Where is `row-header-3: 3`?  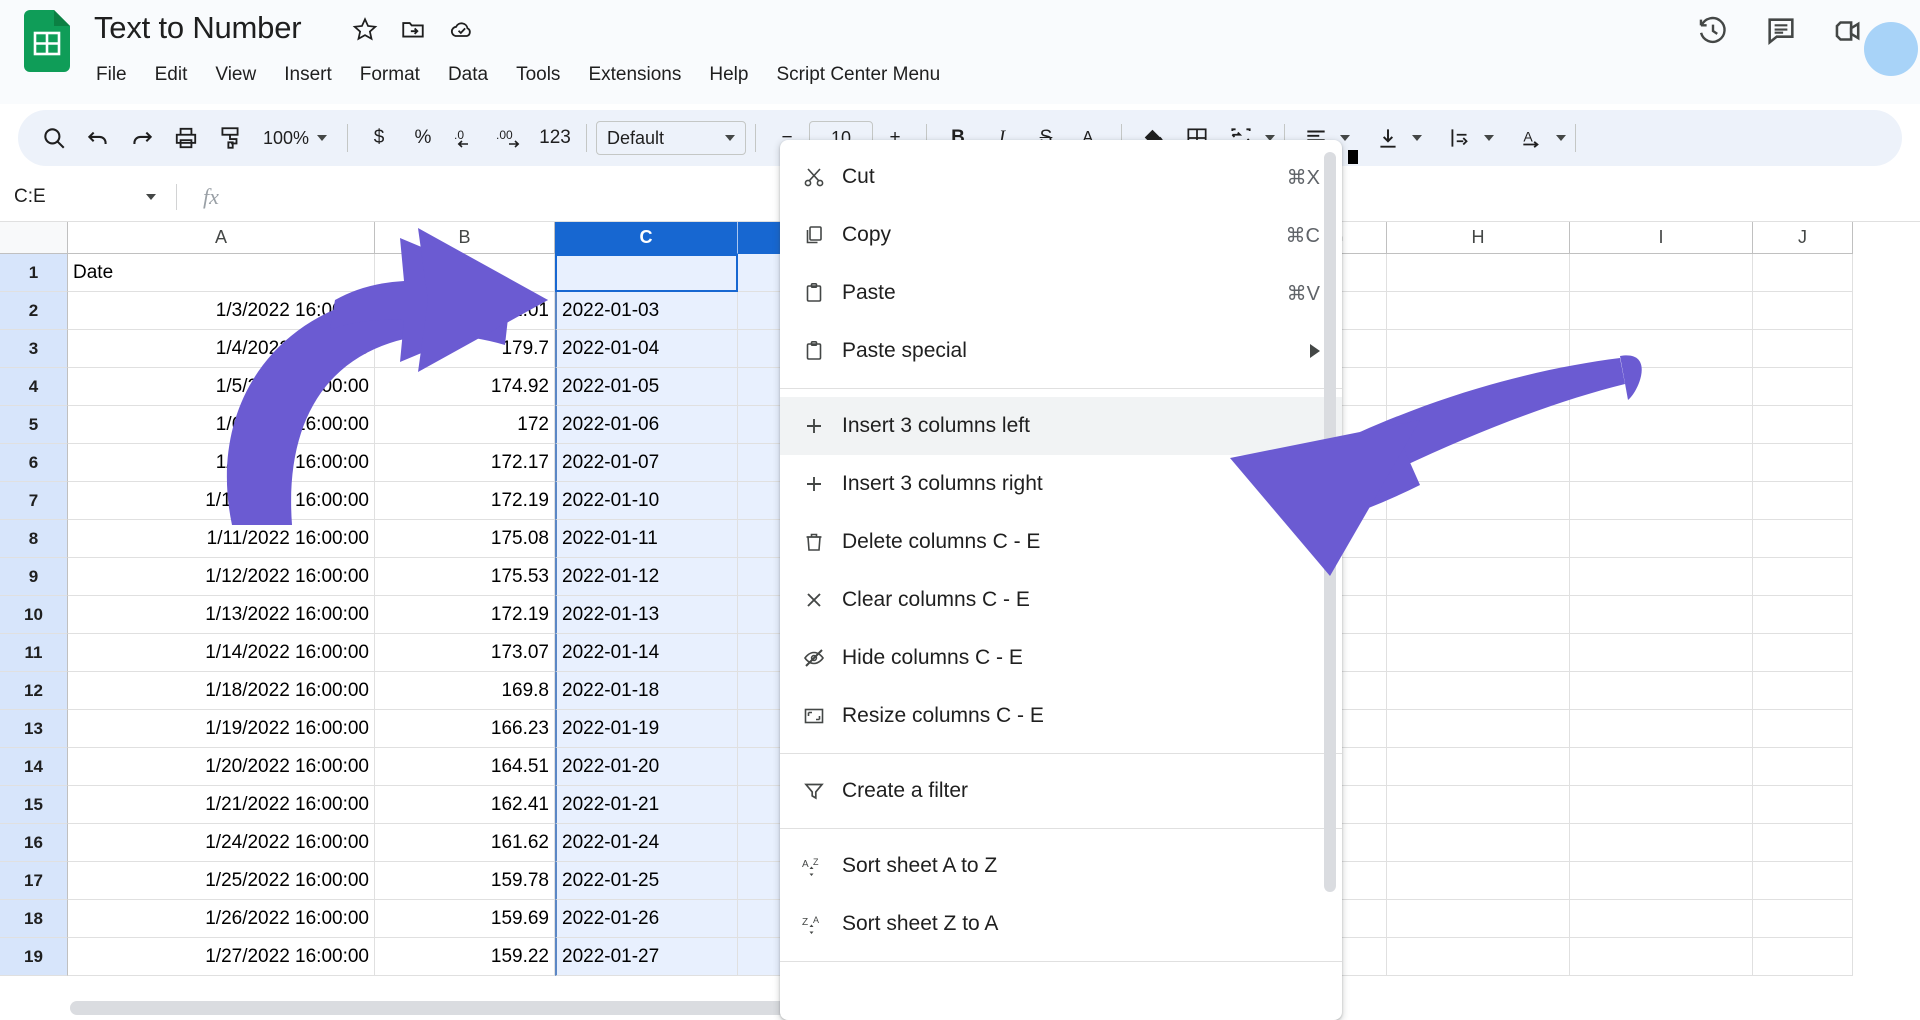 row-header-3: 3 is located at coordinates (34, 349).